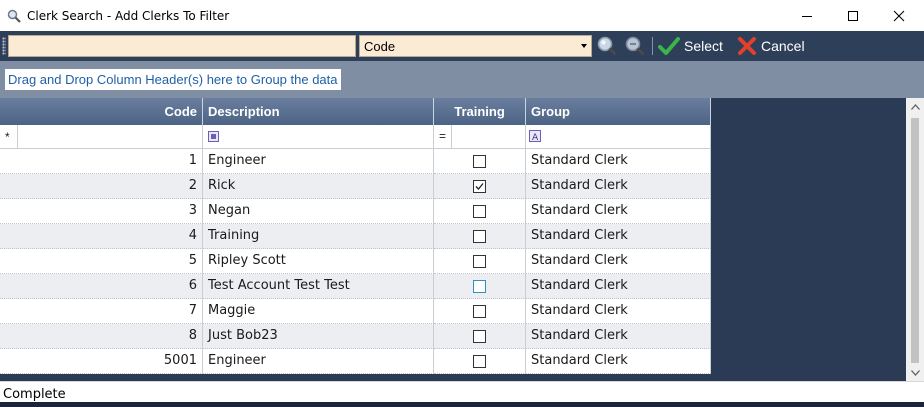 The width and height of the screenshot is (924, 407). Describe the element at coordinates (652, 46) in the screenshot. I see `toolbar-separator` at that location.